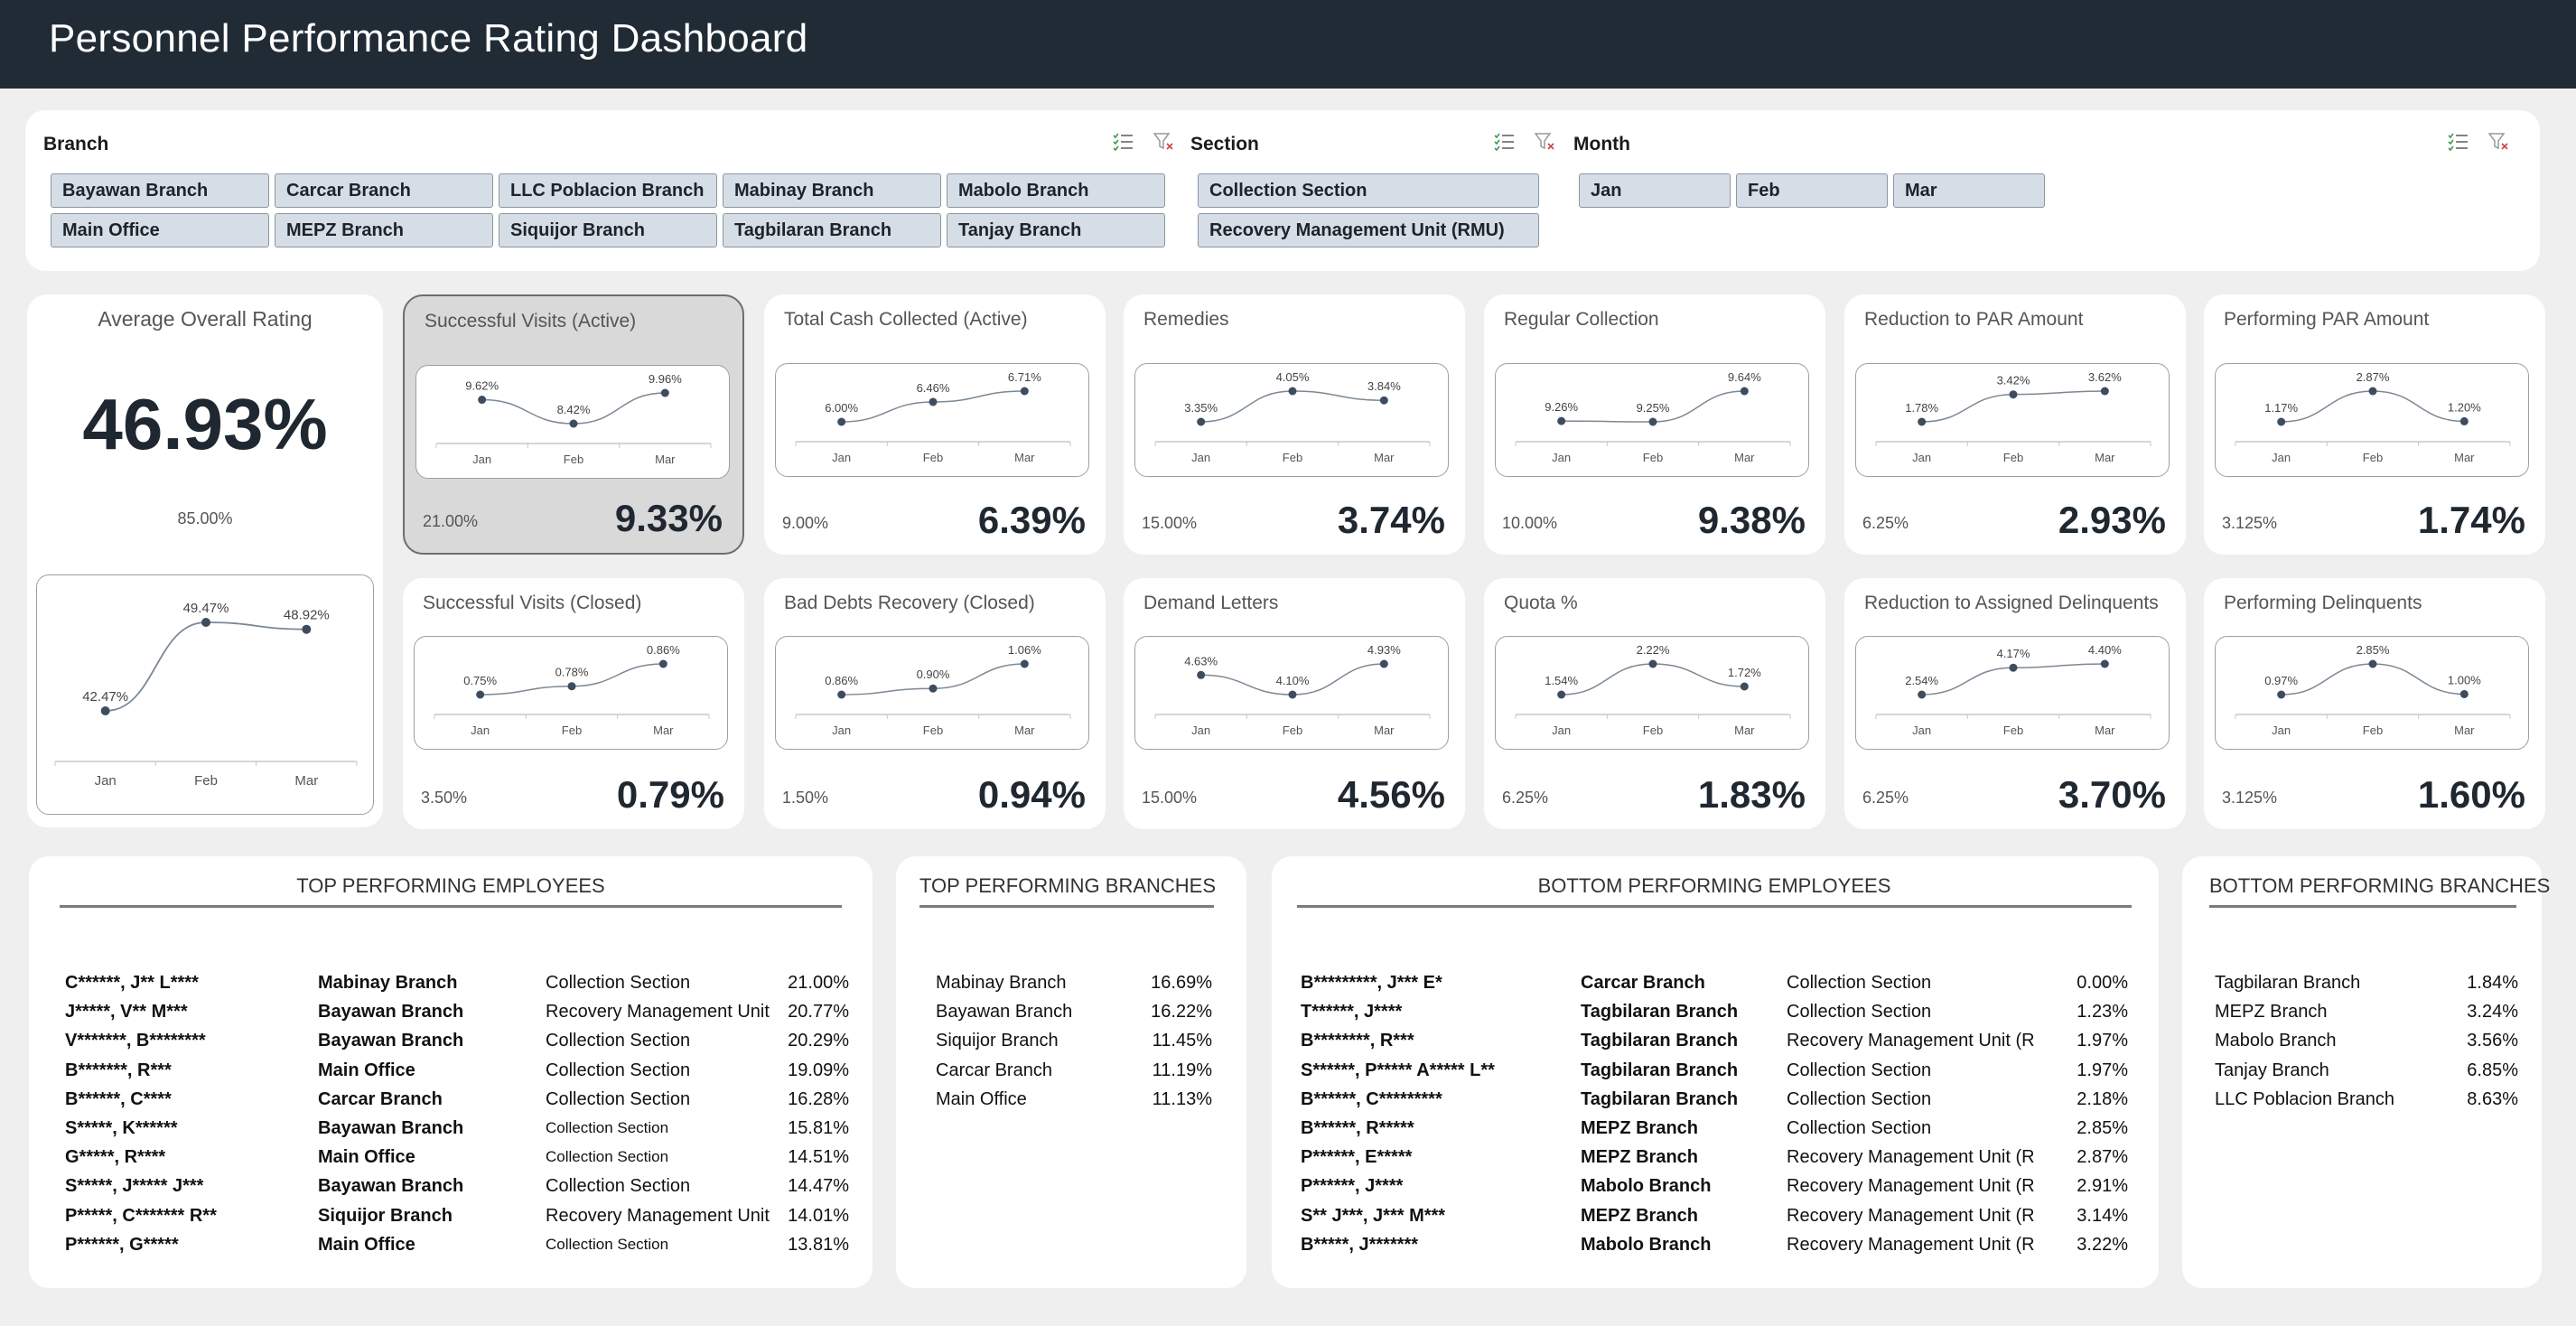 This screenshot has width=2576, height=1326. What do you see at coordinates (1812, 190) in the screenshot?
I see `month-option-feb: Feb` at bounding box center [1812, 190].